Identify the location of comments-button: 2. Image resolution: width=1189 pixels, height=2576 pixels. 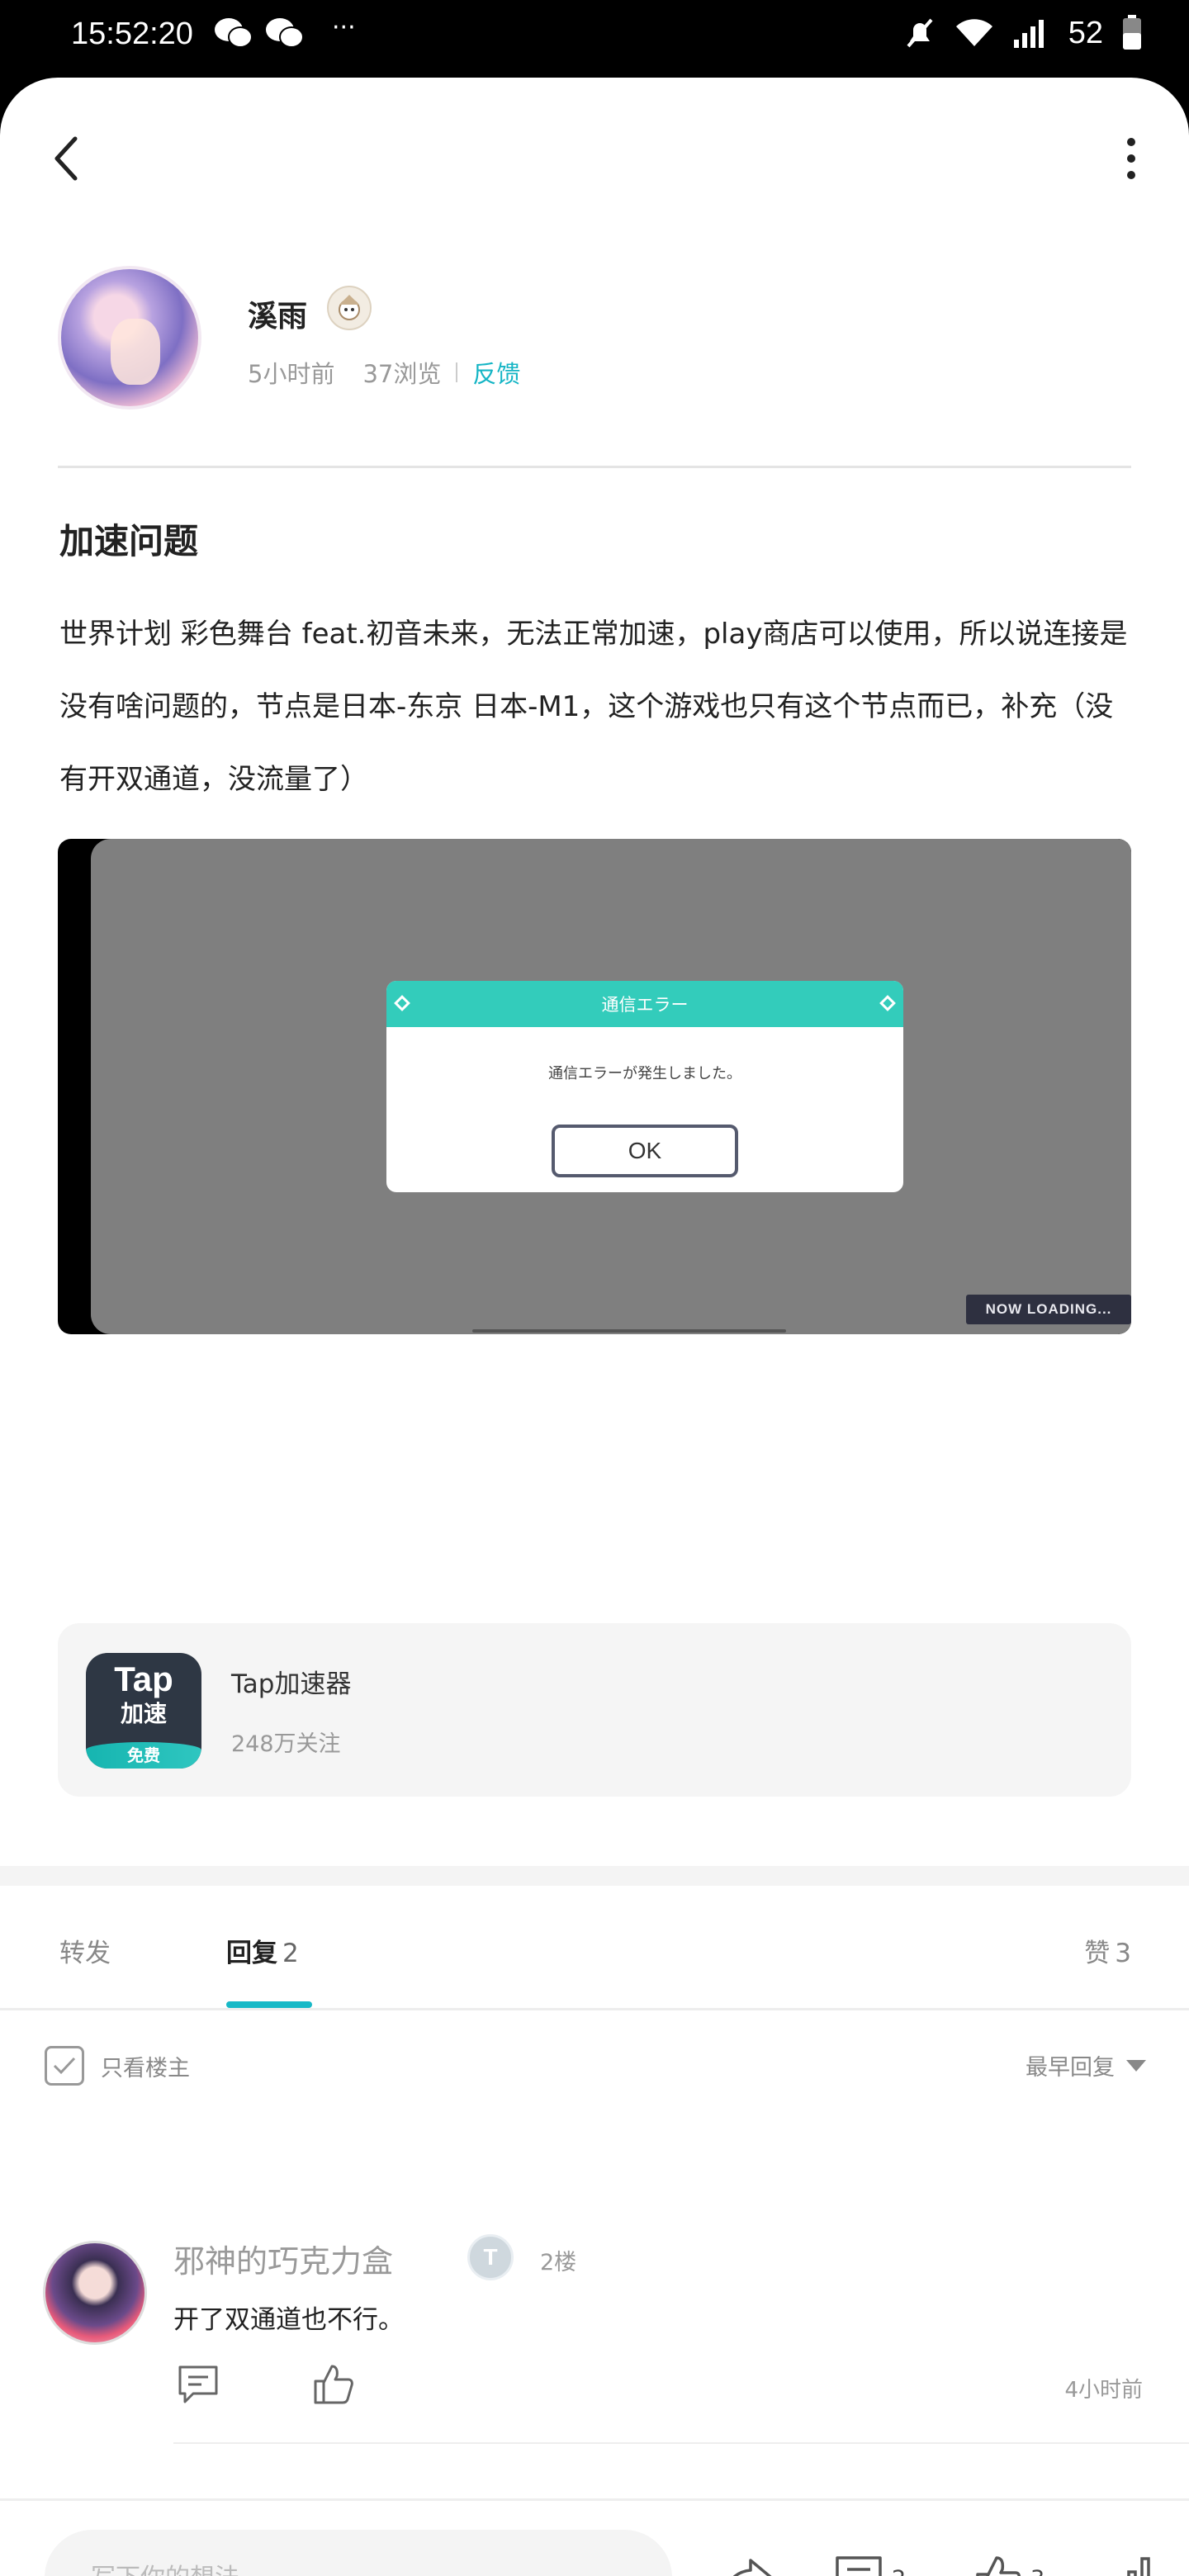
(870, 2563).